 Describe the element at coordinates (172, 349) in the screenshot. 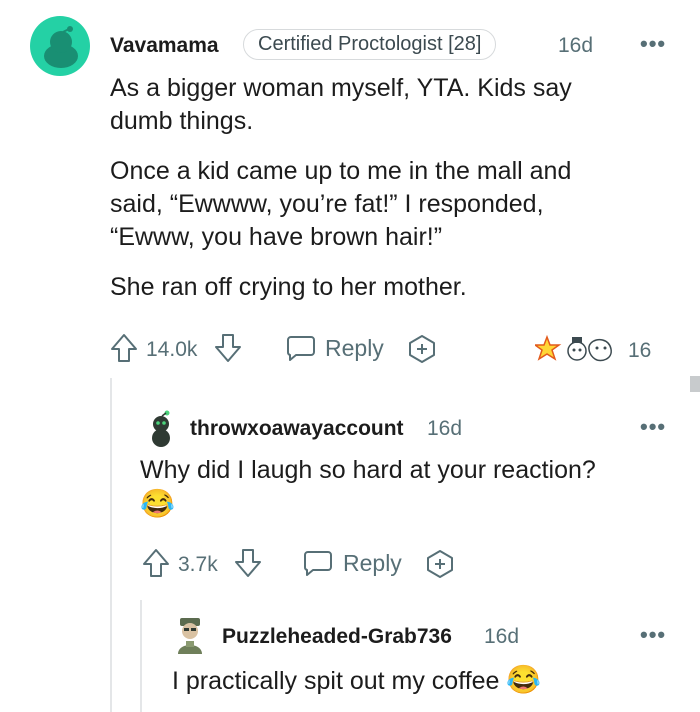

I see `vote-score: 14.0k` at that location.